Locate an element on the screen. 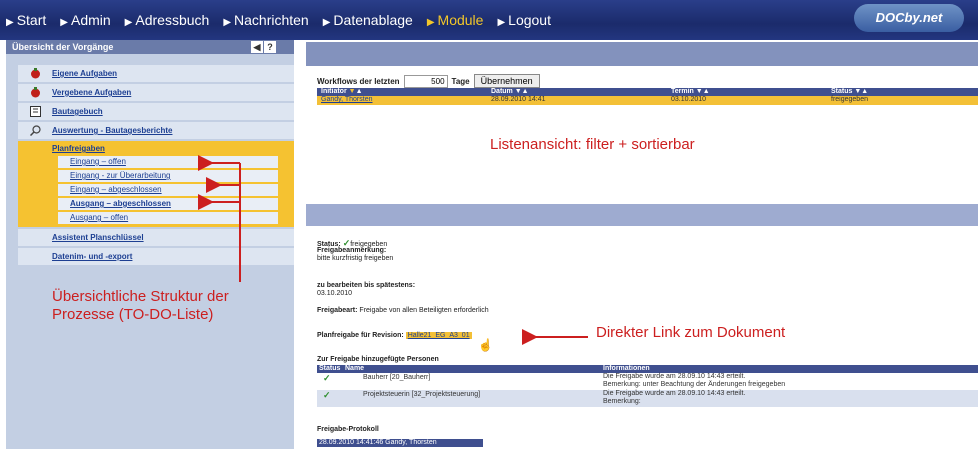 The image size is (978, 449). sidebar-item-eigene-aufgaben: Eigene Aufgaben is located at coordinates (156, 73).